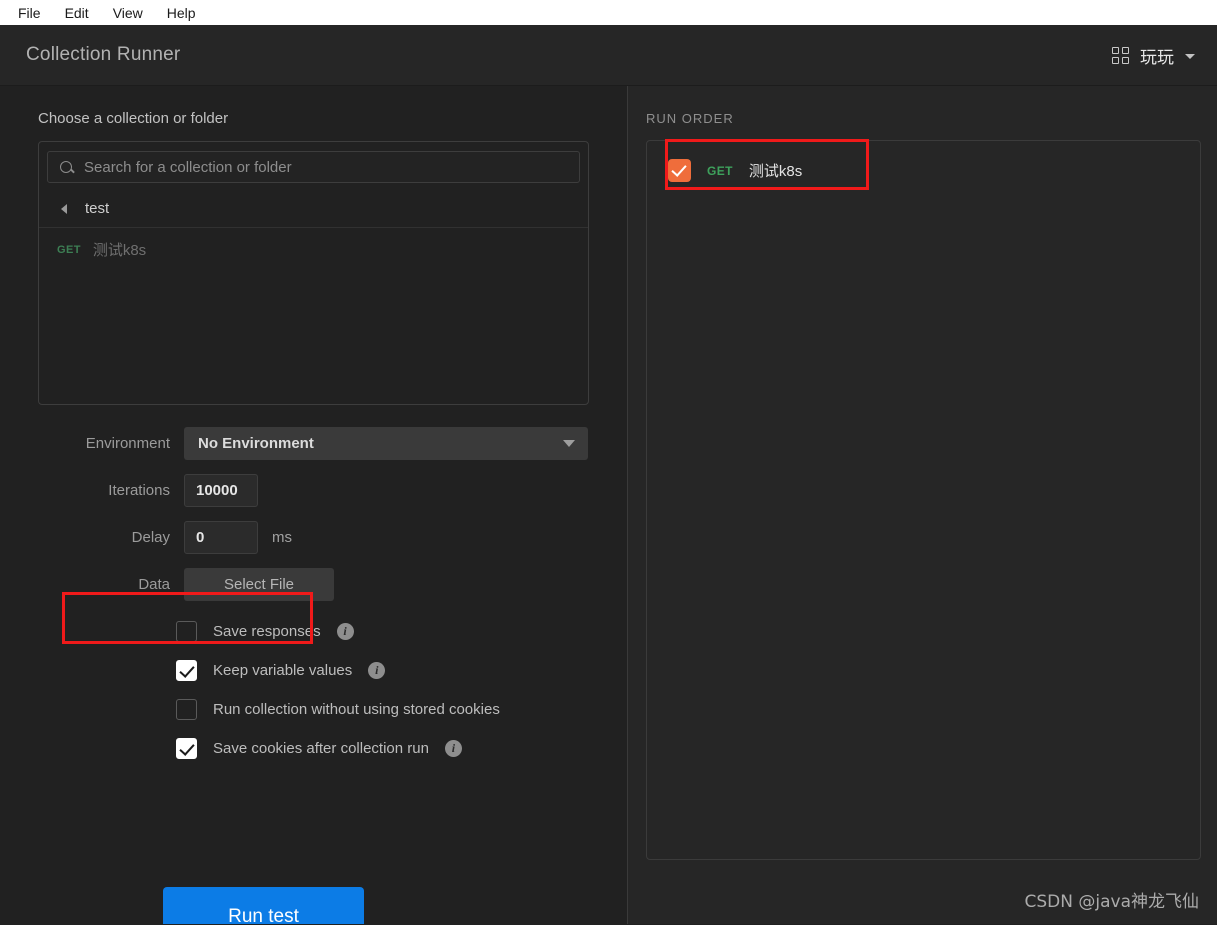 This screenshot has width=1217, height=925. I want to click on os-menu-bar: File Edit View Help, so click(608, 12).